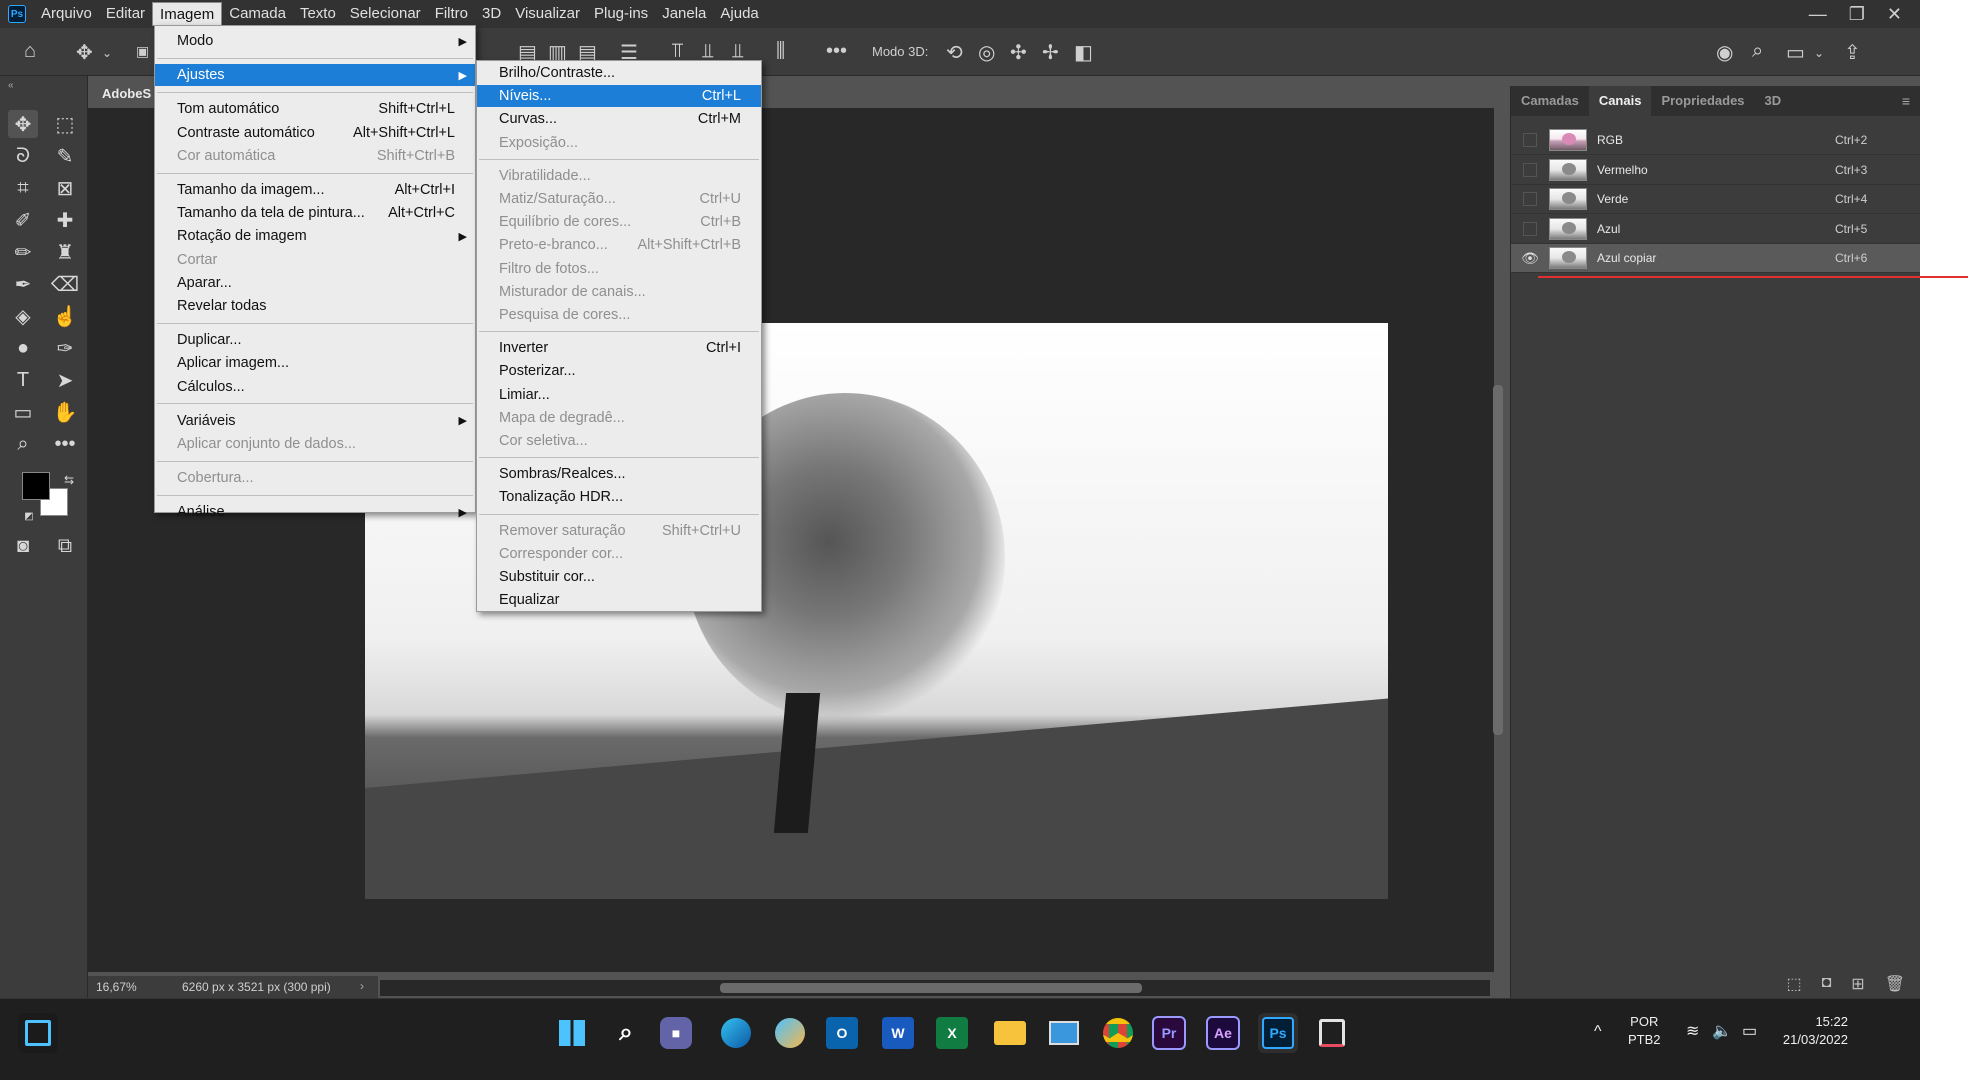 The image size is (1968, 1080). Describe the element at coordinates (116, 987) in the screenshot. I see `zoom-level: 16,67%` at that location.